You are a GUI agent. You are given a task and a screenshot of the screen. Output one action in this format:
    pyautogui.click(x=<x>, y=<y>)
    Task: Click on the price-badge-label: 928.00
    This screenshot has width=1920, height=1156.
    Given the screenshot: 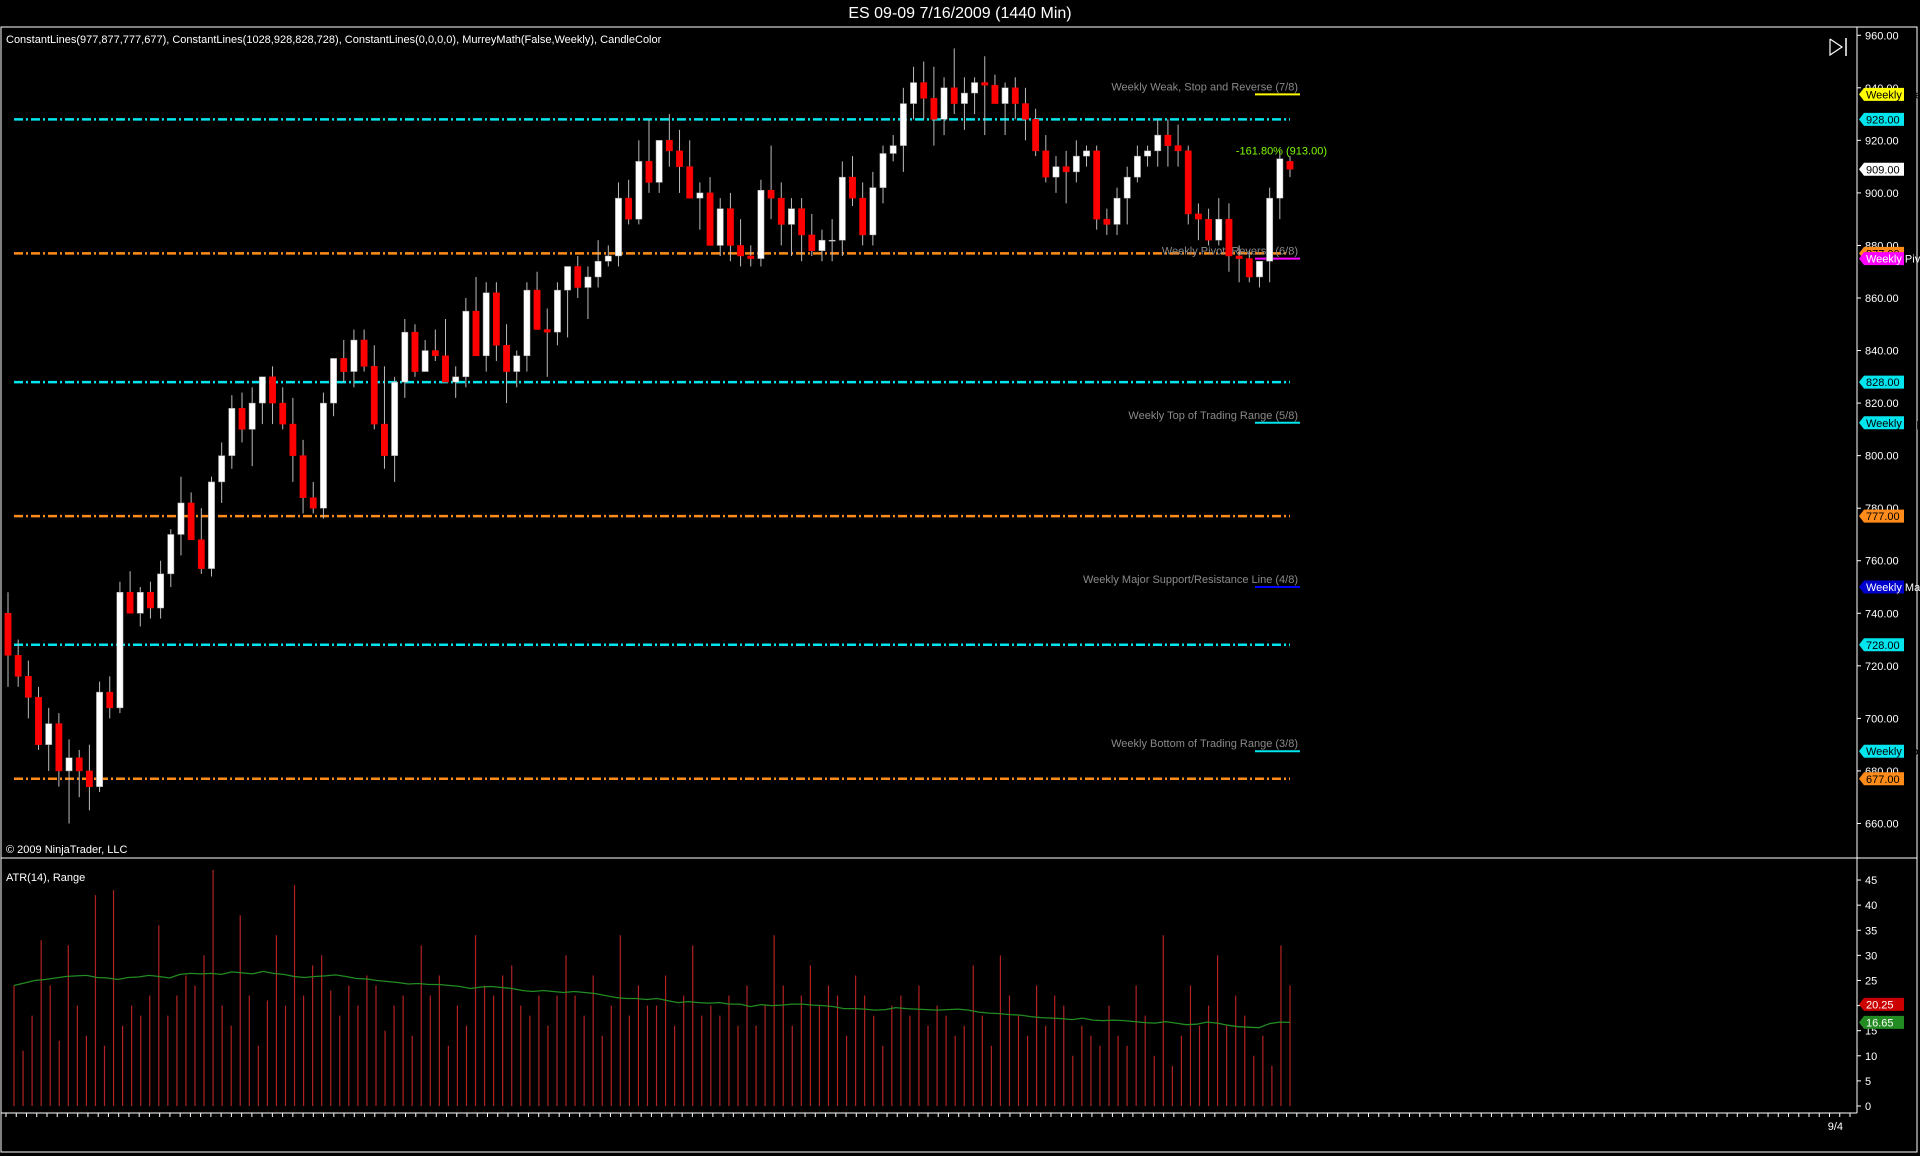 What is the action you would take?
    pyautogui.click(x=1883, y=120)
    